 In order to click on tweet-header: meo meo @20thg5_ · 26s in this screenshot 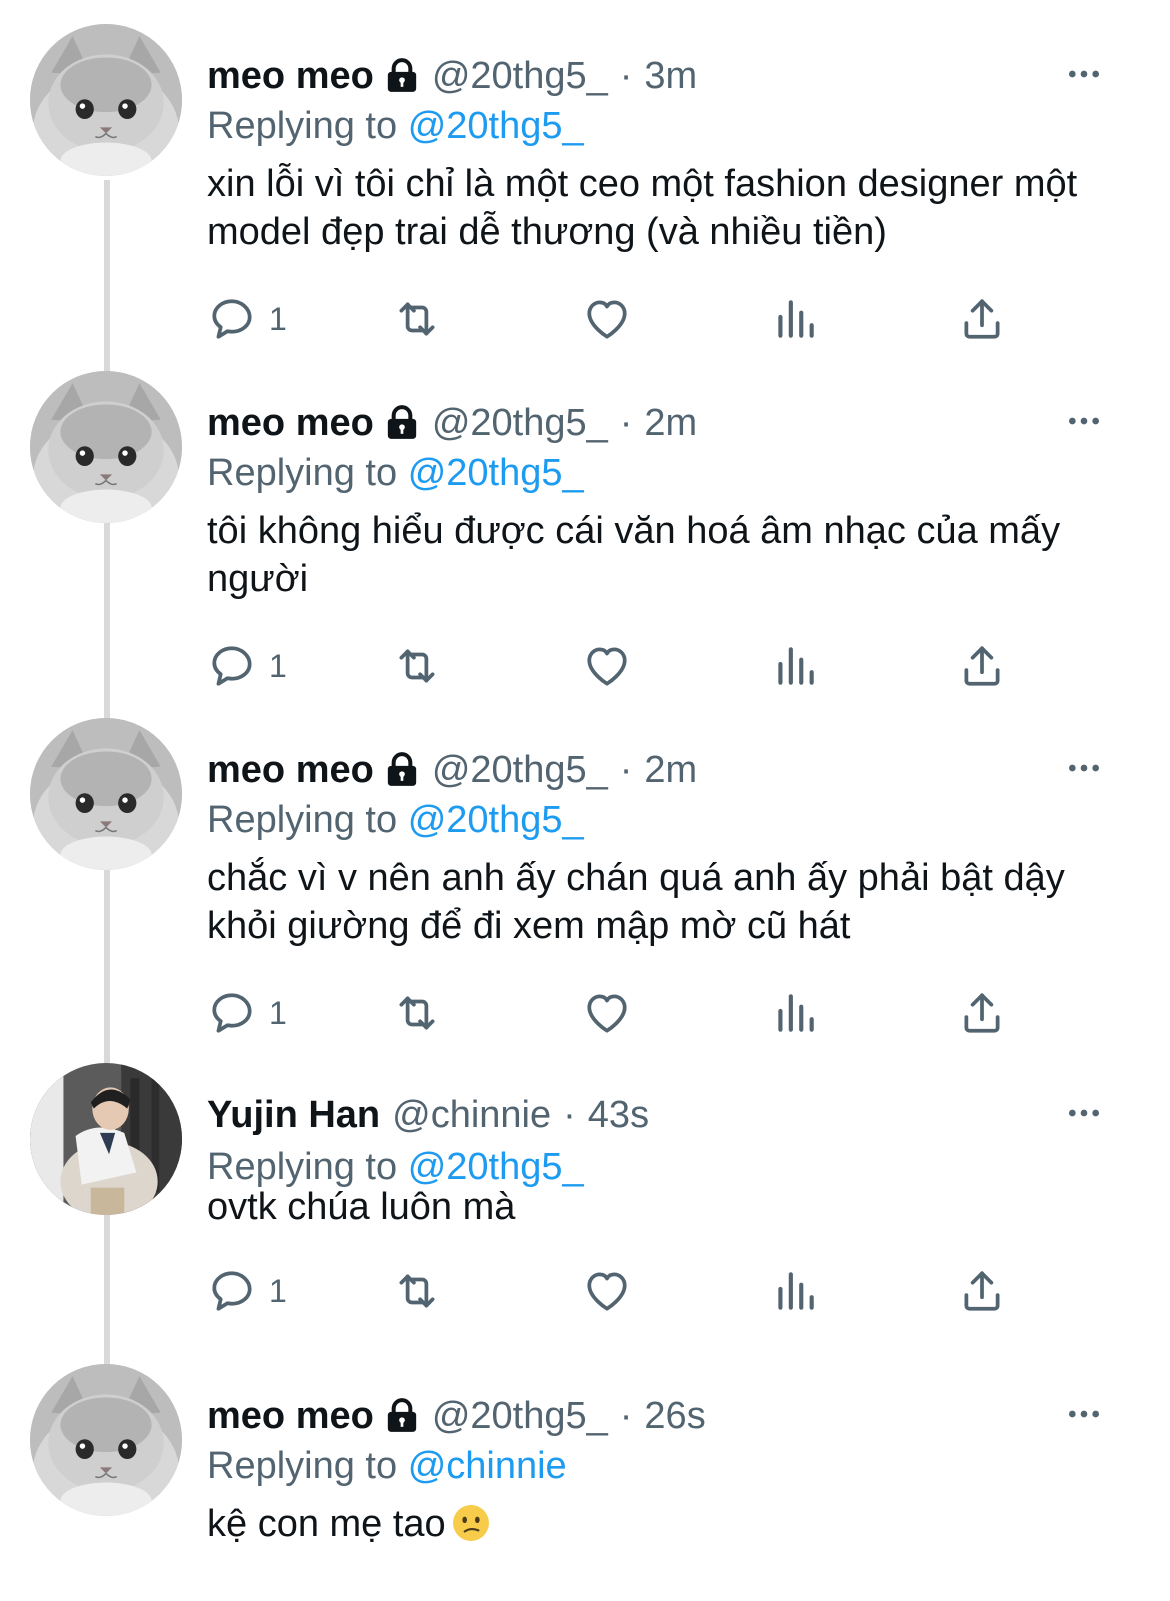, I will do `click(456, 1416)`.